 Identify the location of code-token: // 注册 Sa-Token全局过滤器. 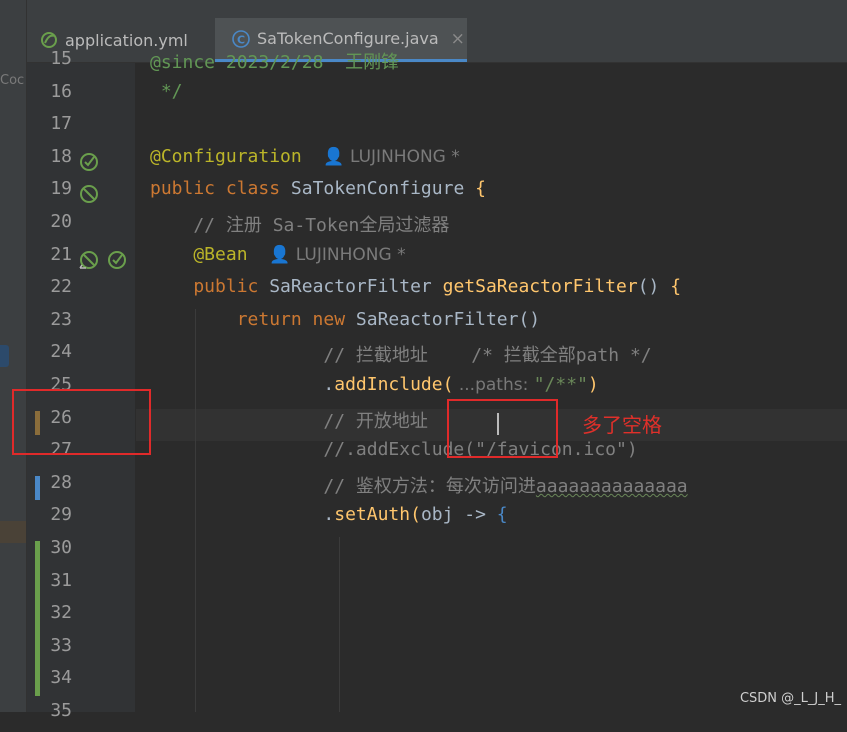
(300, 225).